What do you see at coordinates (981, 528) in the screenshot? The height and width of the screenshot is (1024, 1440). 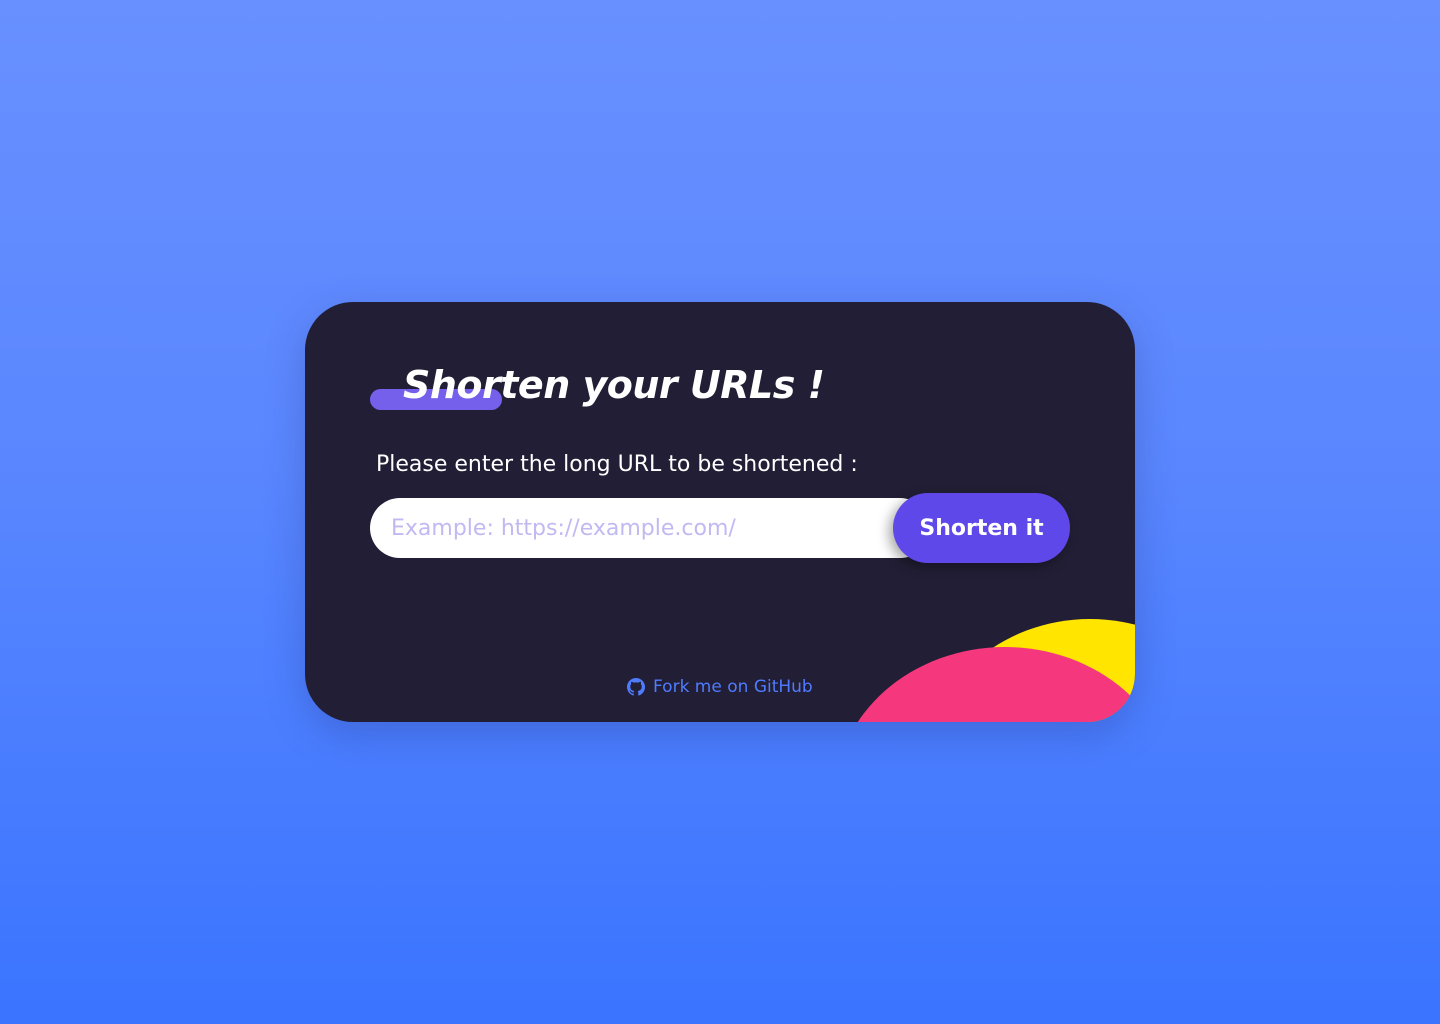 I see `shorten-button: Shorten it` at bounding box center [981, 528].